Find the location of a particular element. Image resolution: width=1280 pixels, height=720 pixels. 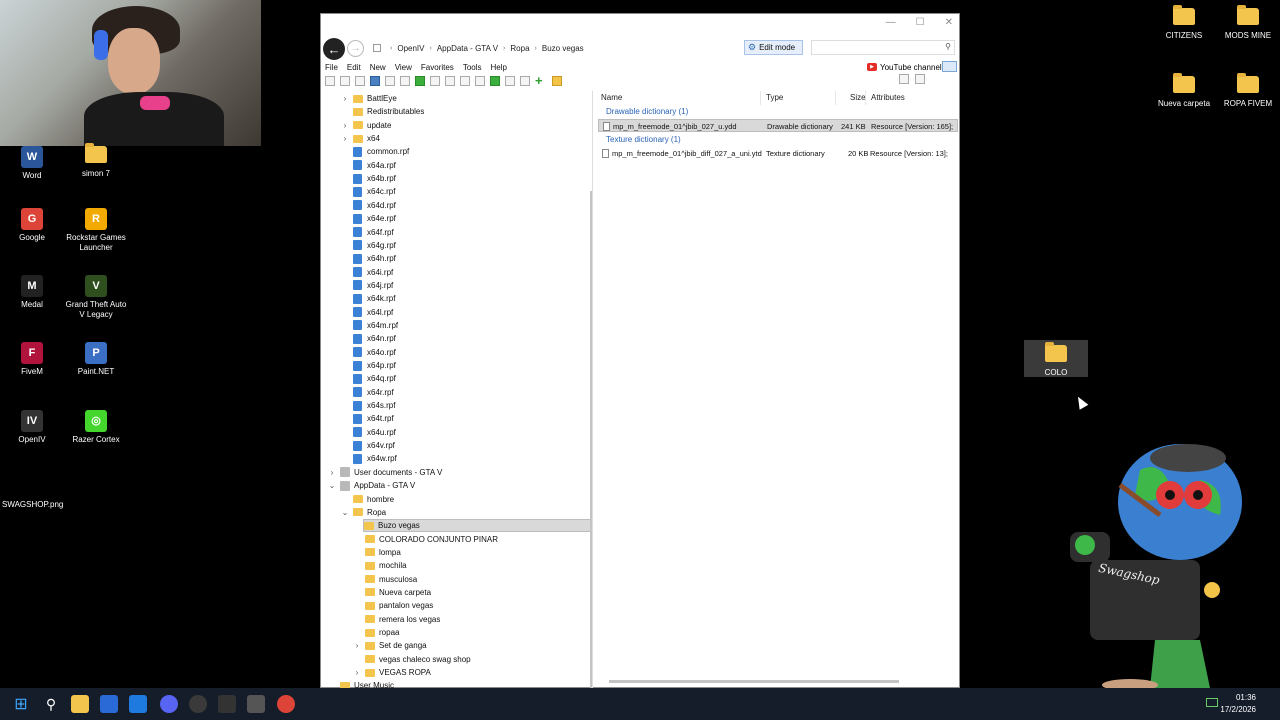

close-icon: ✕ is located at coordinates (949, 22).